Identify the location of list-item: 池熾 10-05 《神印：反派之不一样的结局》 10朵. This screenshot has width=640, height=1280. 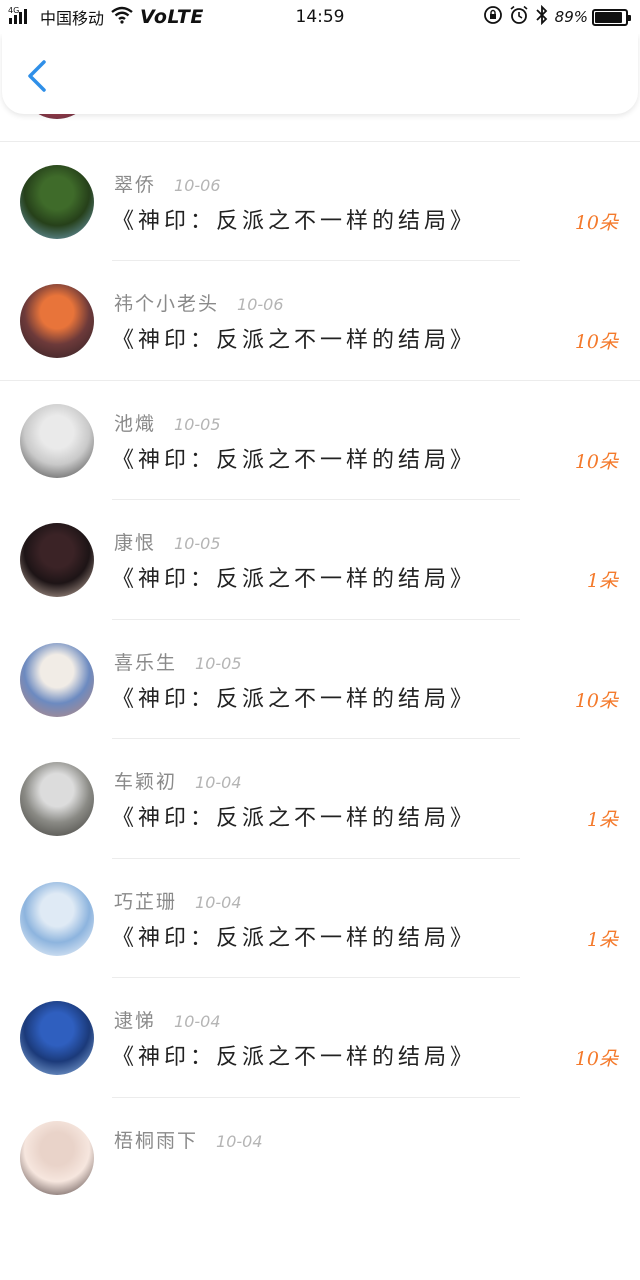
(320, 440).